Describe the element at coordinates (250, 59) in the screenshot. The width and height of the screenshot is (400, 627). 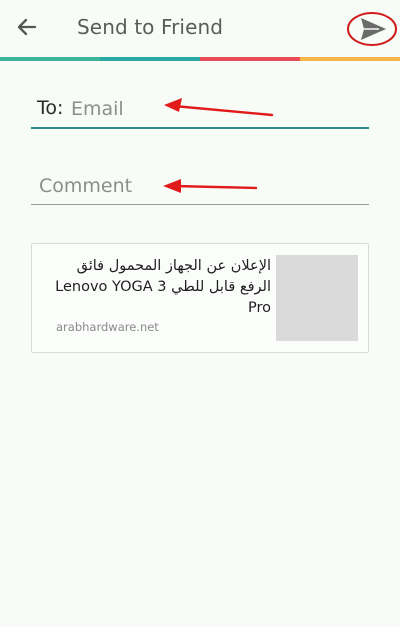
I see `strip-segment-red` at that location.